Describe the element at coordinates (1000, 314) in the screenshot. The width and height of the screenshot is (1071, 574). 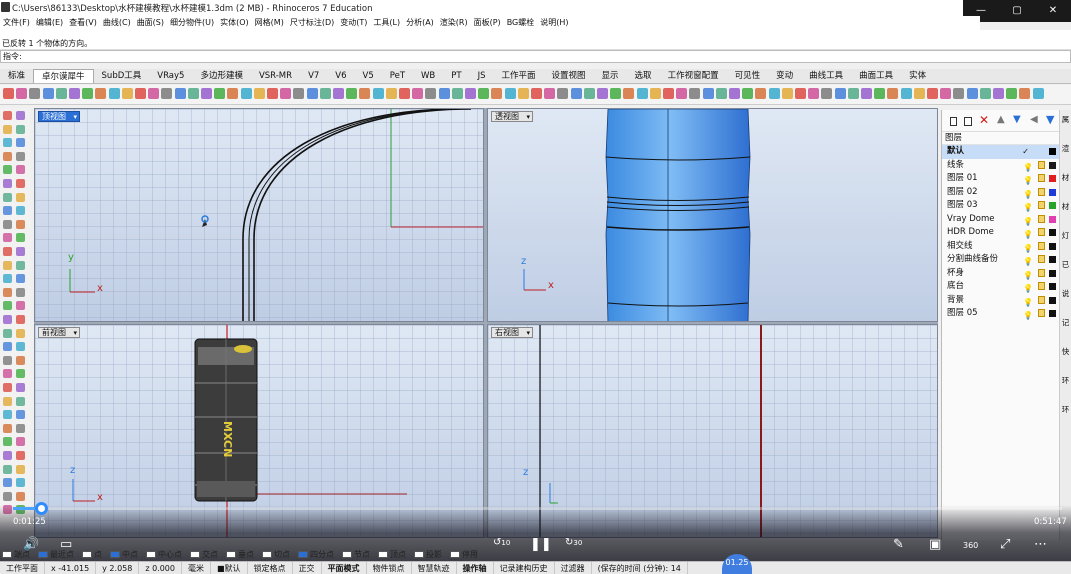
I see `layer-row: 图层 05 💡` at that location.